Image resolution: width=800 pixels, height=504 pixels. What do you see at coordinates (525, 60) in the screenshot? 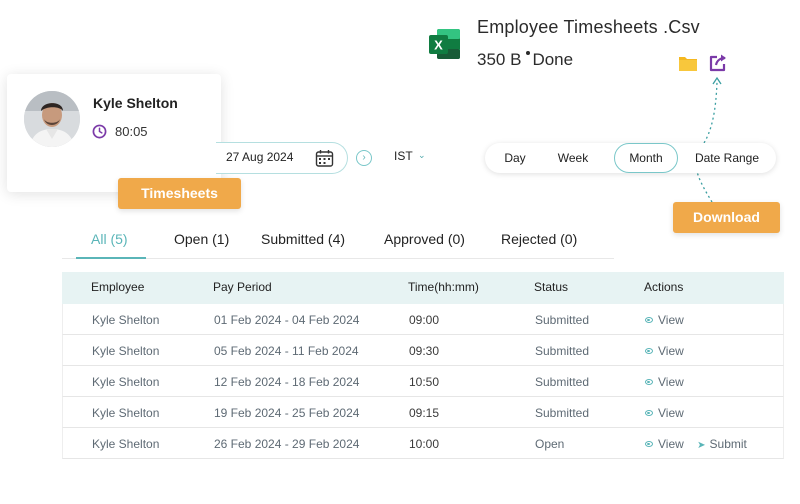
I see `file-meta: 350 B Done` at bounding box center [525, 60].